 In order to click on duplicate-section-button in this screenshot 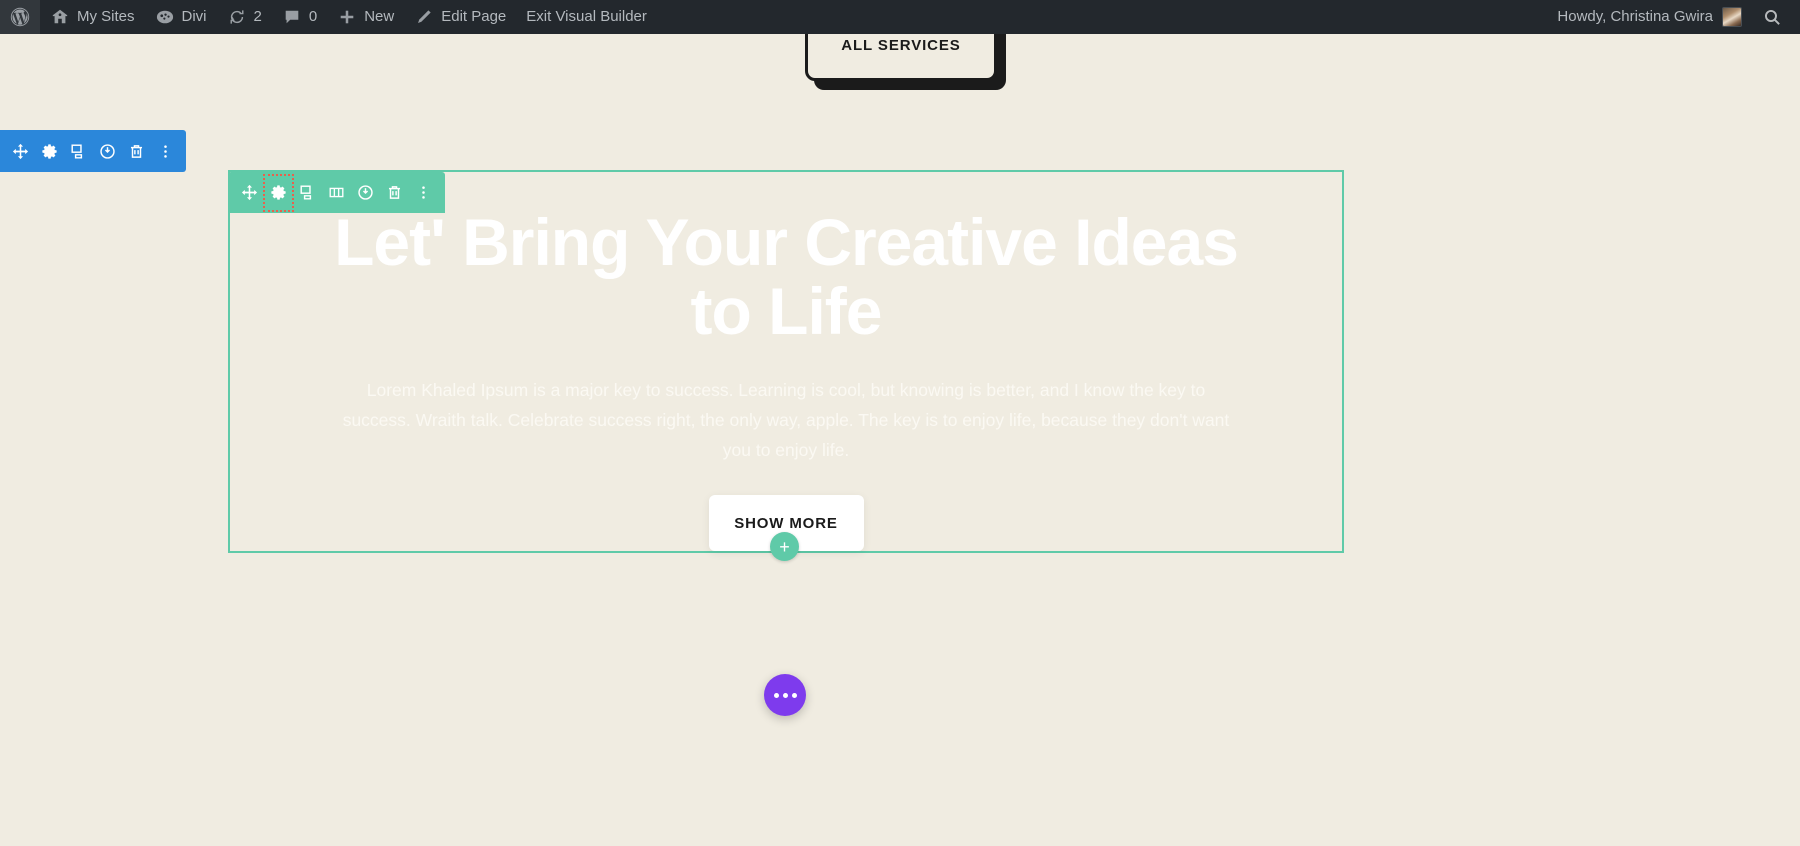, I will do `click(78, 151)`.